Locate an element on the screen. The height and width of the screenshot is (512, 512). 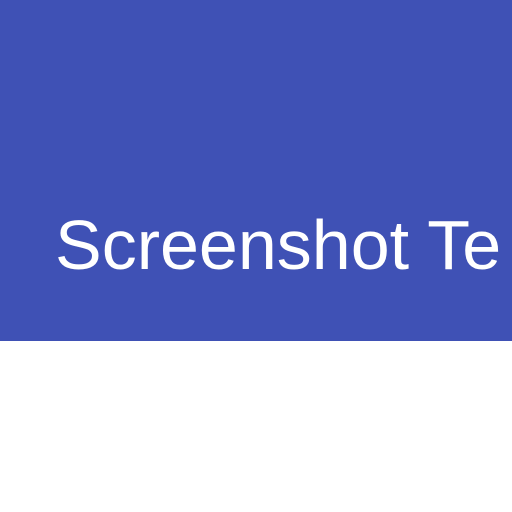
page-title: Screenshot Te is located at coordinates (278, 245).